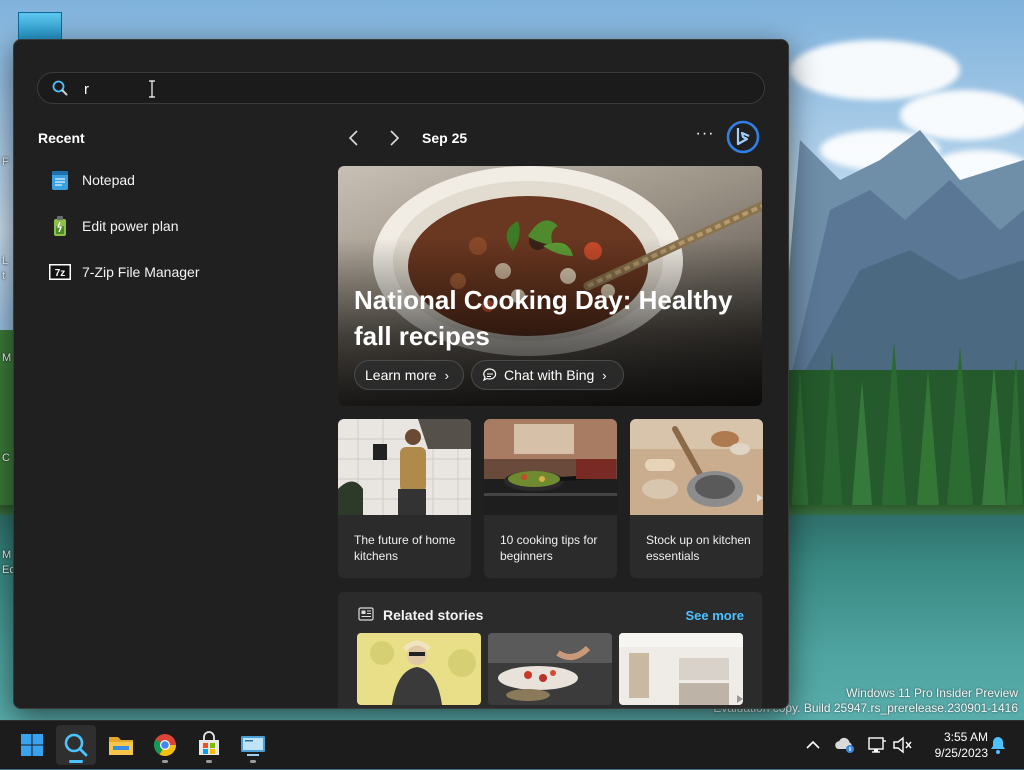  I want to click on related-stories-heading: Related stories, so click(433, 615).